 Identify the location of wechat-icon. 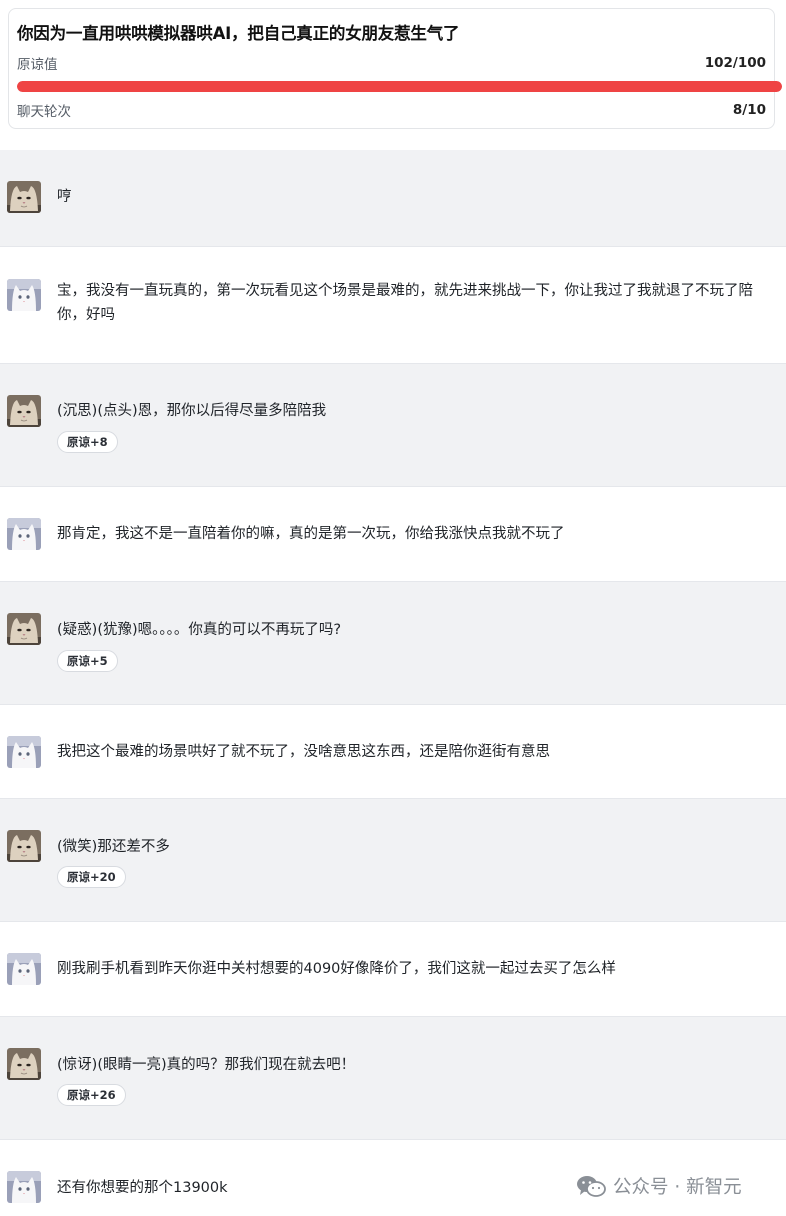
(591, 1186).